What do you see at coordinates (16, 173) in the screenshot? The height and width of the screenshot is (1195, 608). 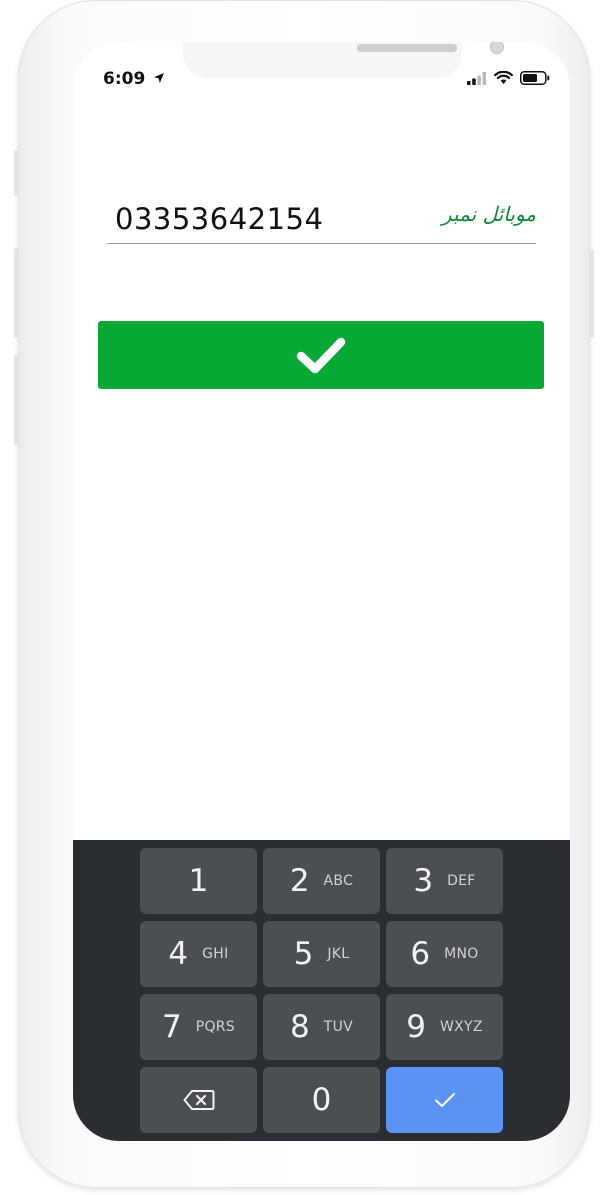 I see `phone-side-button` at bounding box center [16, 173].